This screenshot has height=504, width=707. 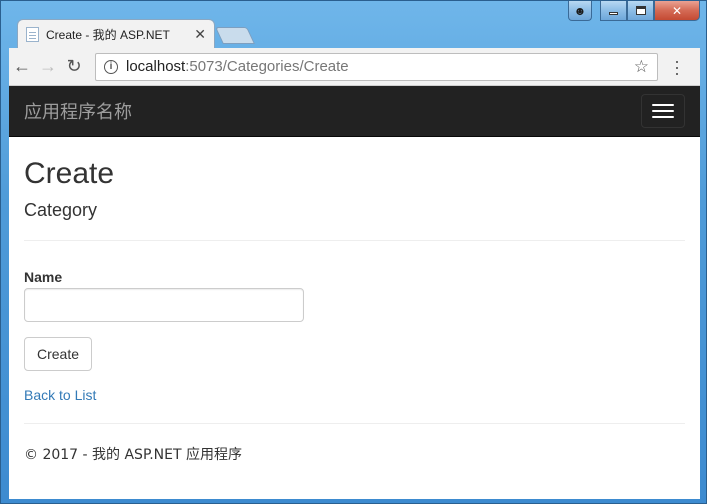 I want to click on back-to-list-link: Back to List, so click(x=354, y=395).